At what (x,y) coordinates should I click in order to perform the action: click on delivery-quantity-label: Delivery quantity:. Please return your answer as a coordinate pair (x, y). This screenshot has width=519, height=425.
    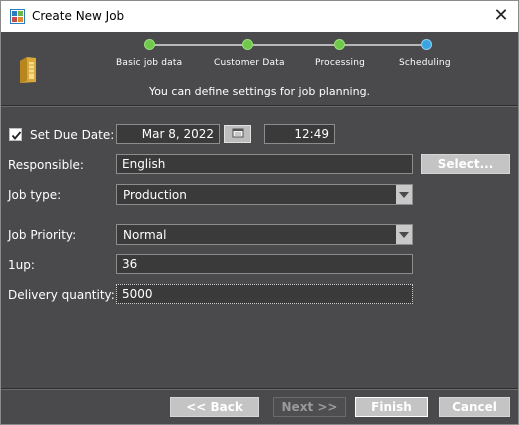
    Looking at the image, I should click on (61, 295).